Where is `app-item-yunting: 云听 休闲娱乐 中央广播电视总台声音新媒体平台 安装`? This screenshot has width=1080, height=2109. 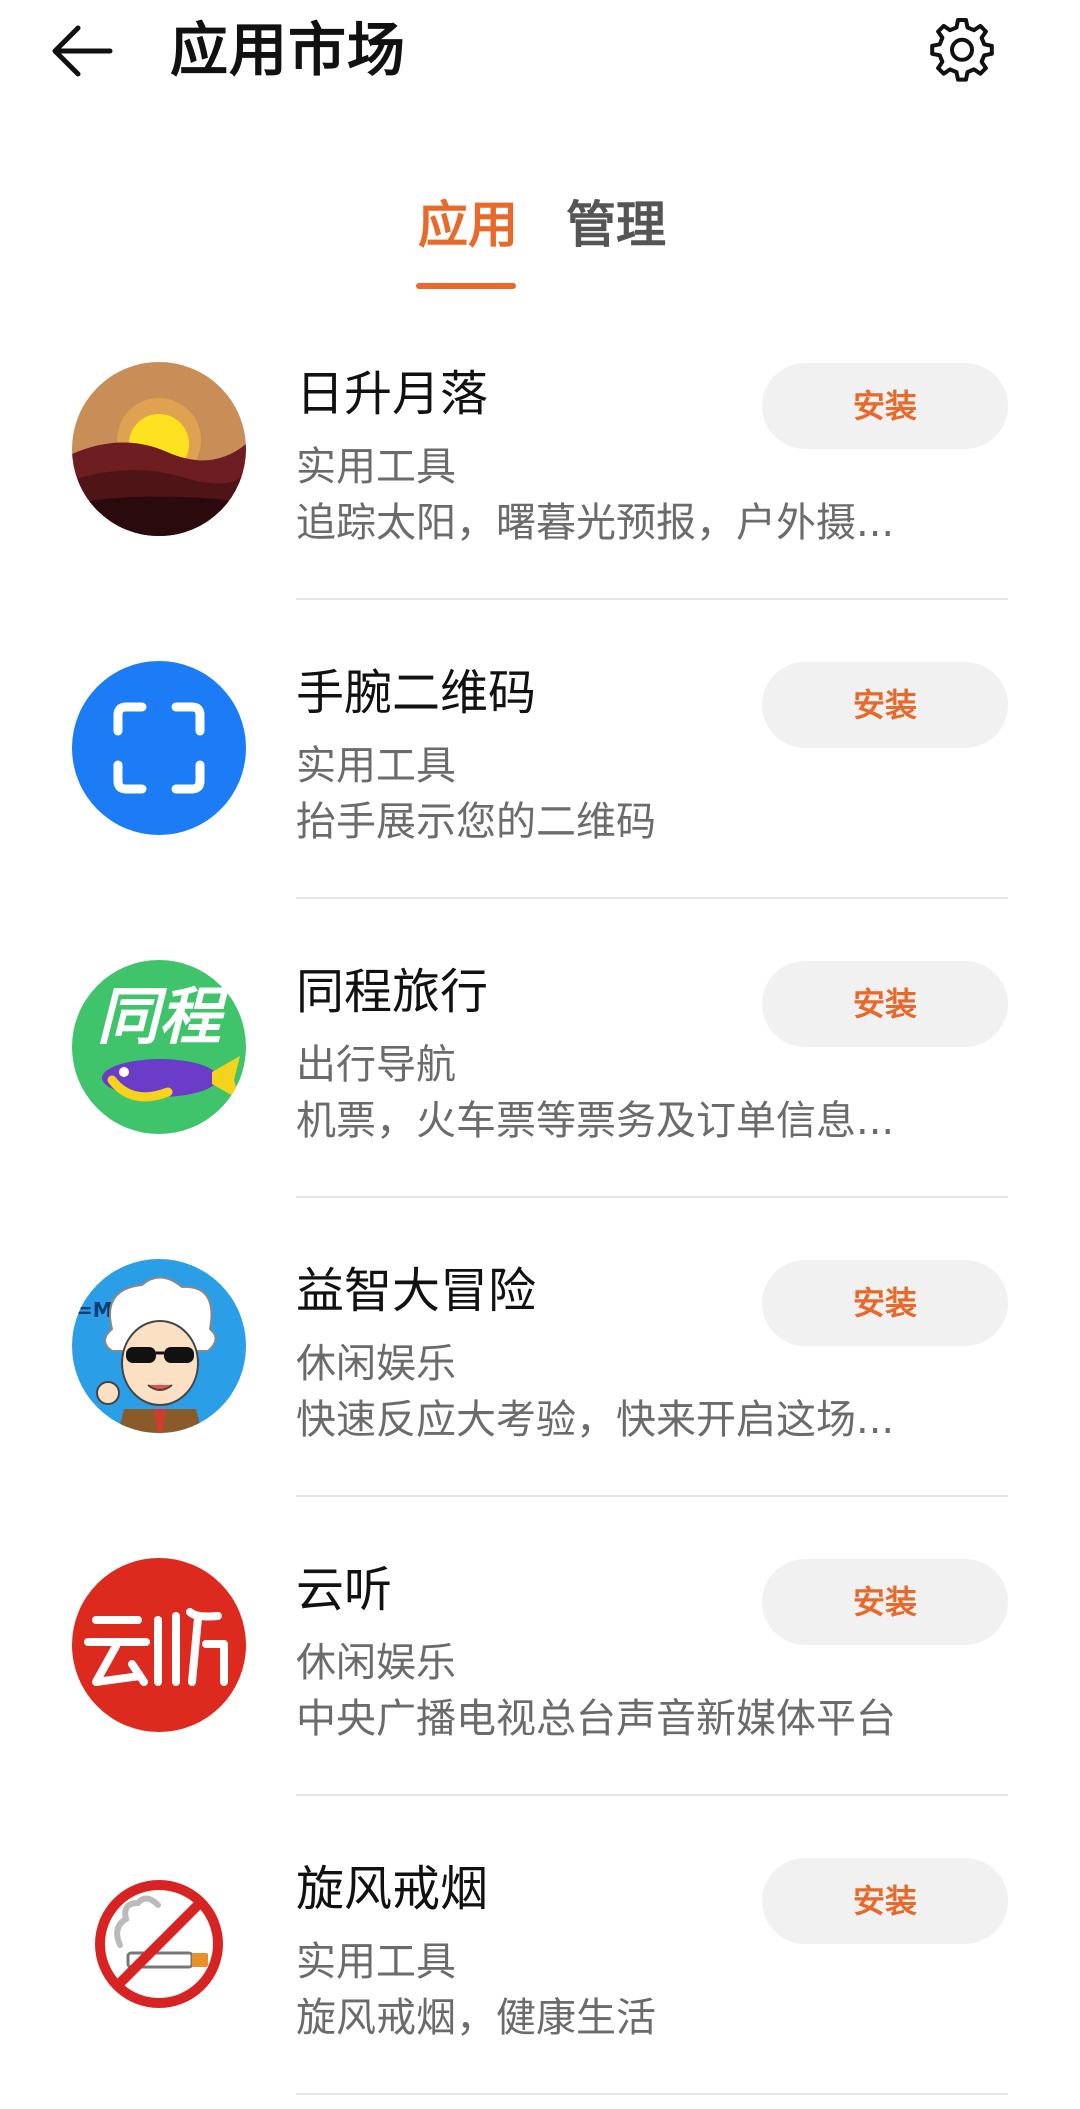
app-item-yunting: 云听 休闲娱乐 中央广播电视总台声音新媒体平台 安装 is located at coordinates (540, 1646).